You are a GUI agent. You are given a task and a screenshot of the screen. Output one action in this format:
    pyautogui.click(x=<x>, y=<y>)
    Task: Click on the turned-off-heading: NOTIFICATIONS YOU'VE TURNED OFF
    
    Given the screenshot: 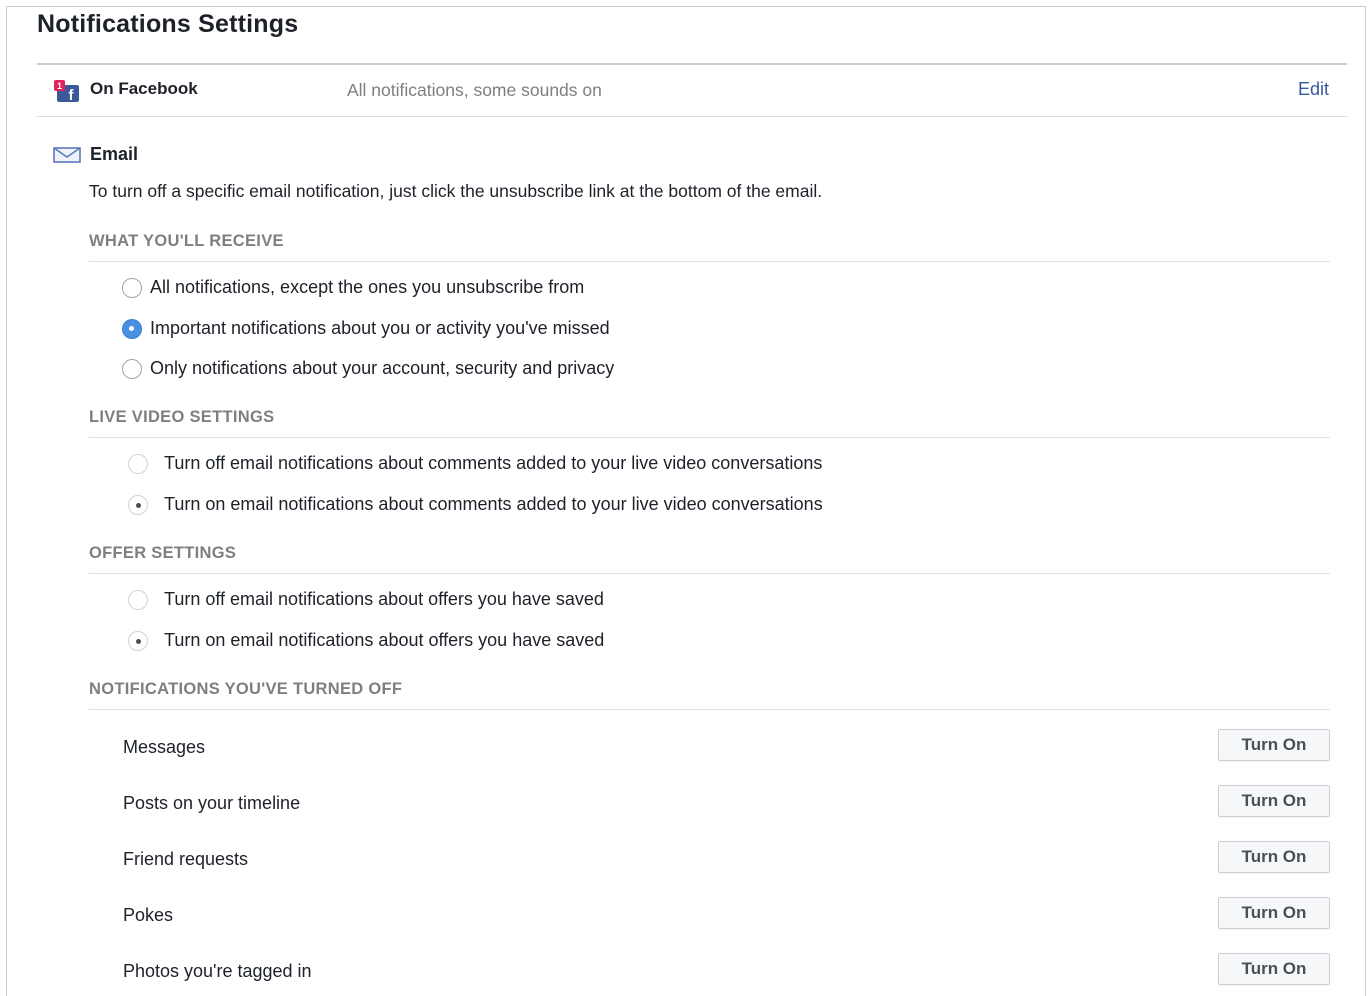 What is the action you would take?
    pyautogui.click(x=246, y=689)
    